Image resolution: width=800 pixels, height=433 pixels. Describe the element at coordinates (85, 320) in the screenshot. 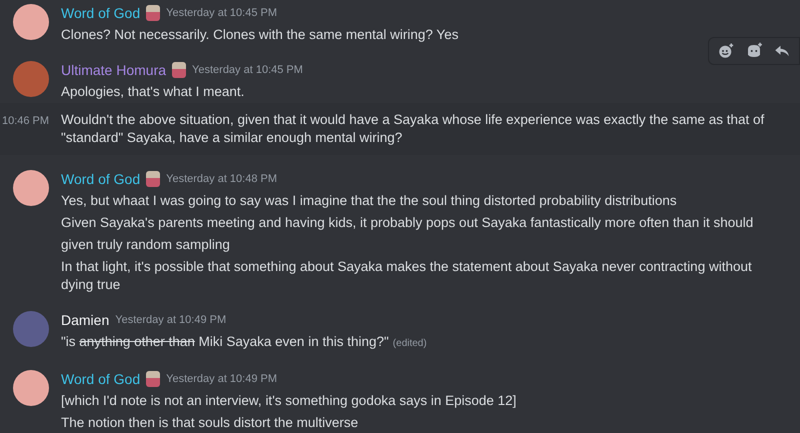

I see `author-name: Damien` at that location.